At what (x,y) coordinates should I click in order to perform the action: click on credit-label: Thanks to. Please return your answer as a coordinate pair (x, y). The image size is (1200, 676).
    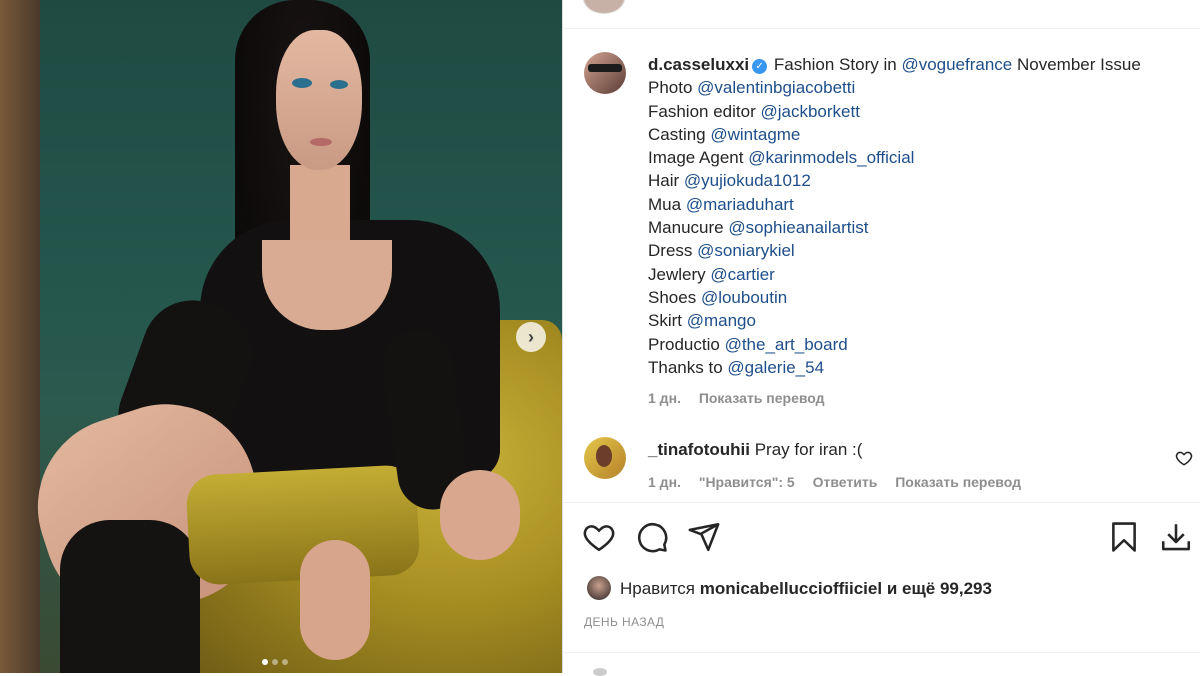
    Looking at the image, I should click on (685, 367).